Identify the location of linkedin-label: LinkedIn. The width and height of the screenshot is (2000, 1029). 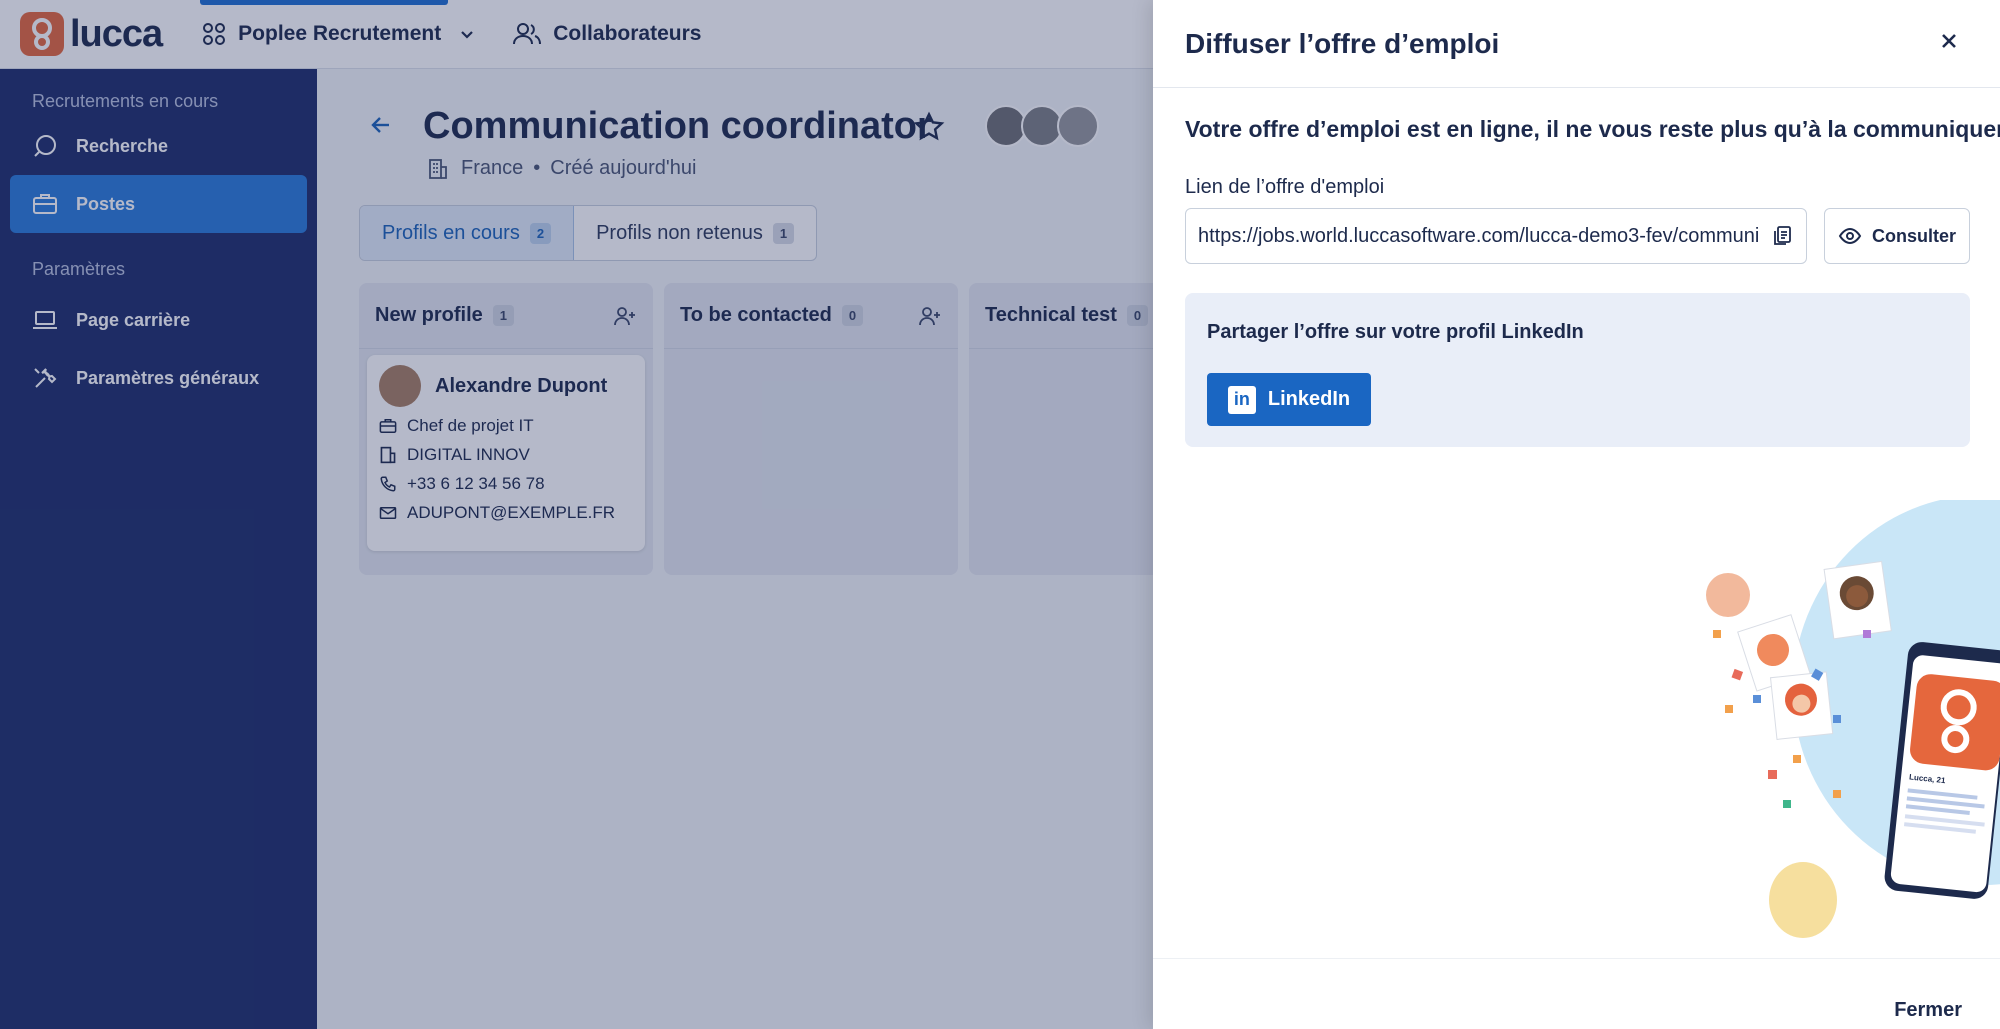
(1309, 399).